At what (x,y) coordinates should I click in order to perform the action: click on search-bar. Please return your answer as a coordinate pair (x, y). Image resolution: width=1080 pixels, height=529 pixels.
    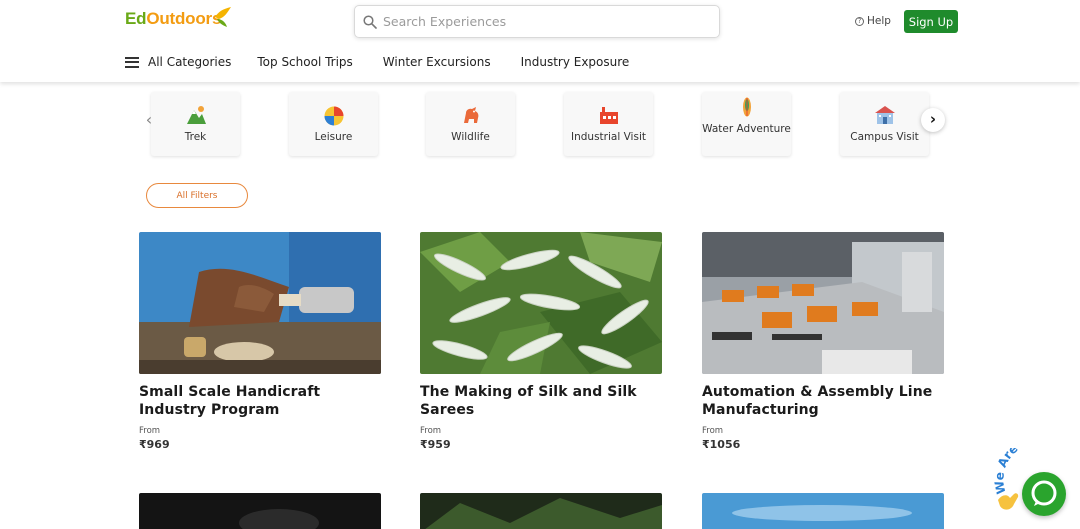
    Looking at the image, I should click on (537, 21).